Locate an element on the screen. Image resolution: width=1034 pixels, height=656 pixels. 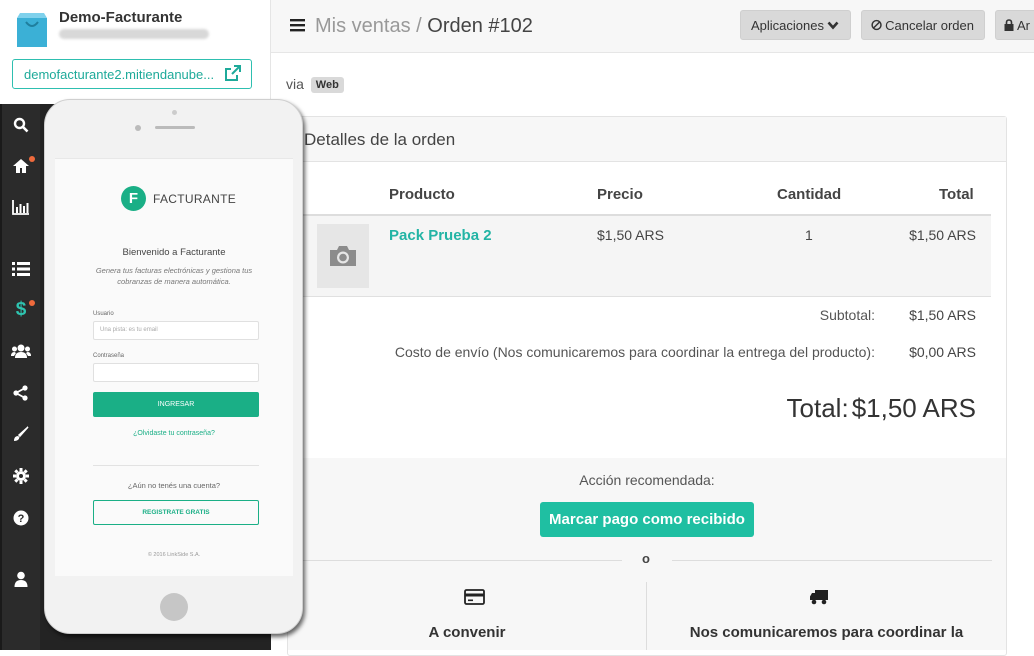
panel-title: Detalles de la orden is located at coordinates (380, 139).